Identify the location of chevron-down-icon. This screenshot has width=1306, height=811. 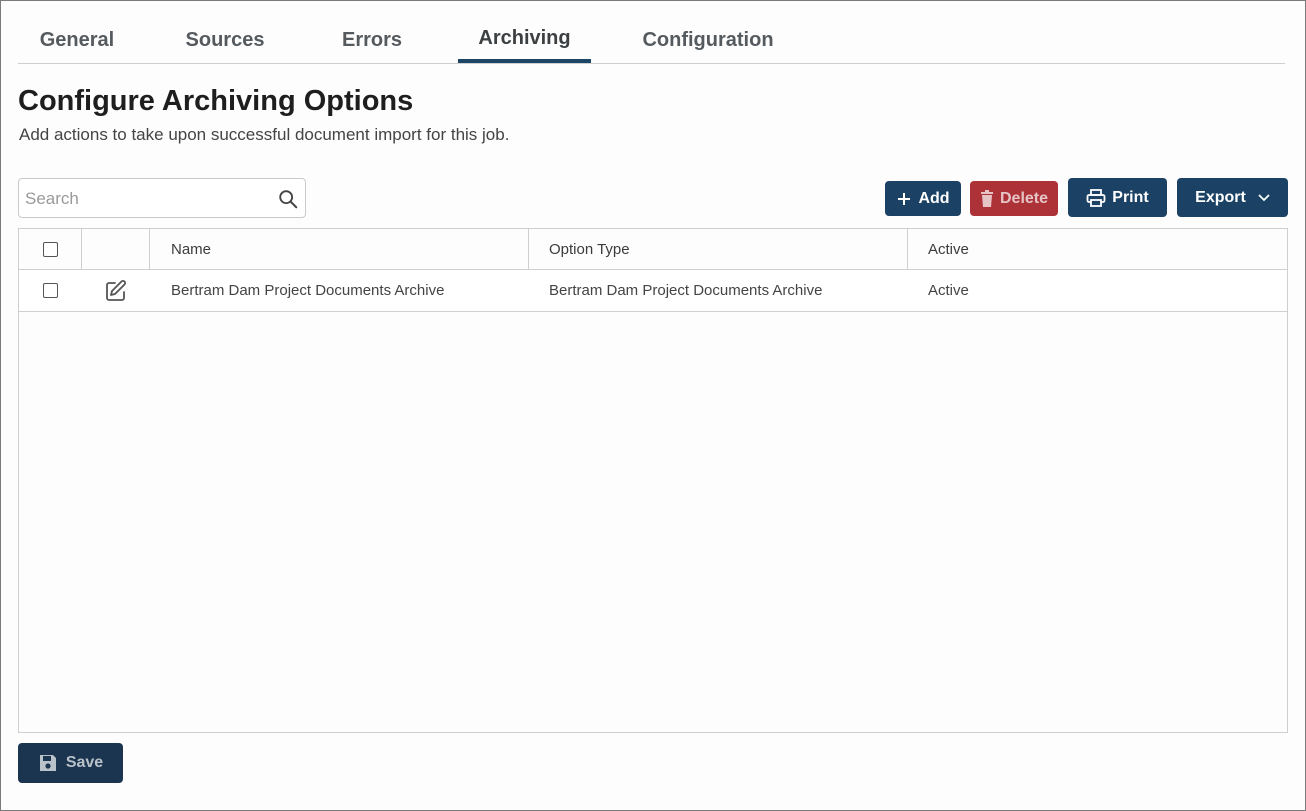
(1264, 197).